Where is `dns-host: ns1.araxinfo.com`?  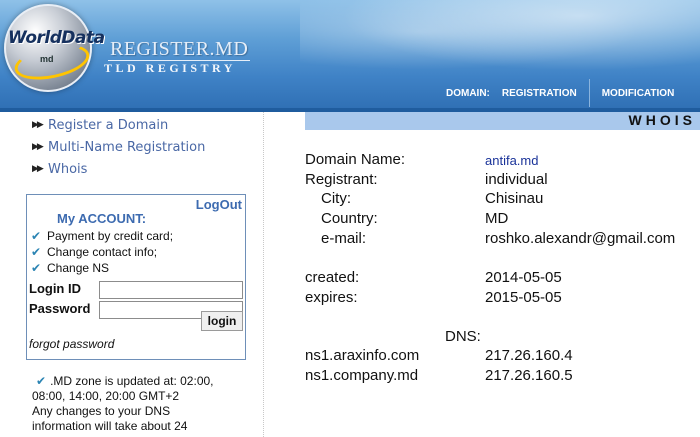
dns-host: ns1.araxinfo.com is located at coordinates (362, 355).